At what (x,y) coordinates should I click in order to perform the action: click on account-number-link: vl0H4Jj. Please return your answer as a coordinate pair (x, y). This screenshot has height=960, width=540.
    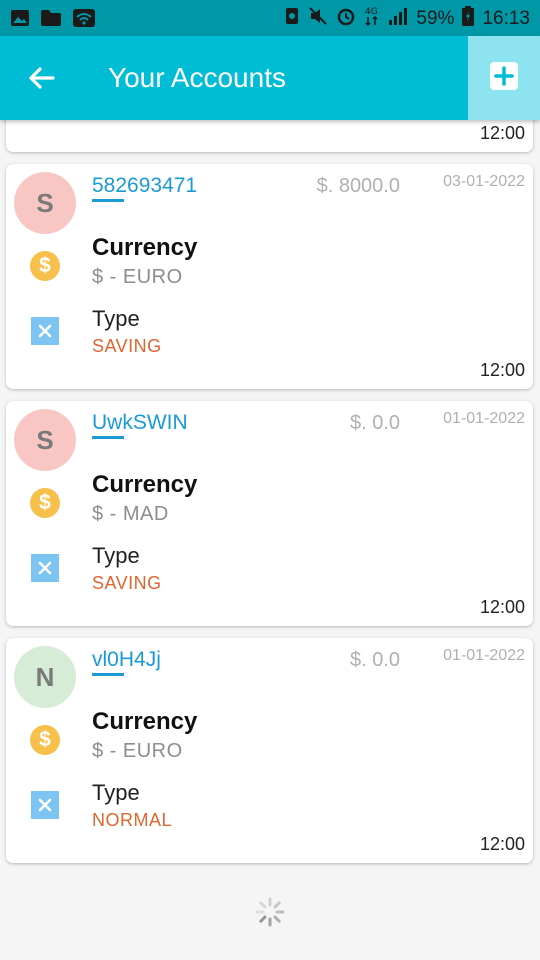
    Looking at the image, I should click on (126, 660).